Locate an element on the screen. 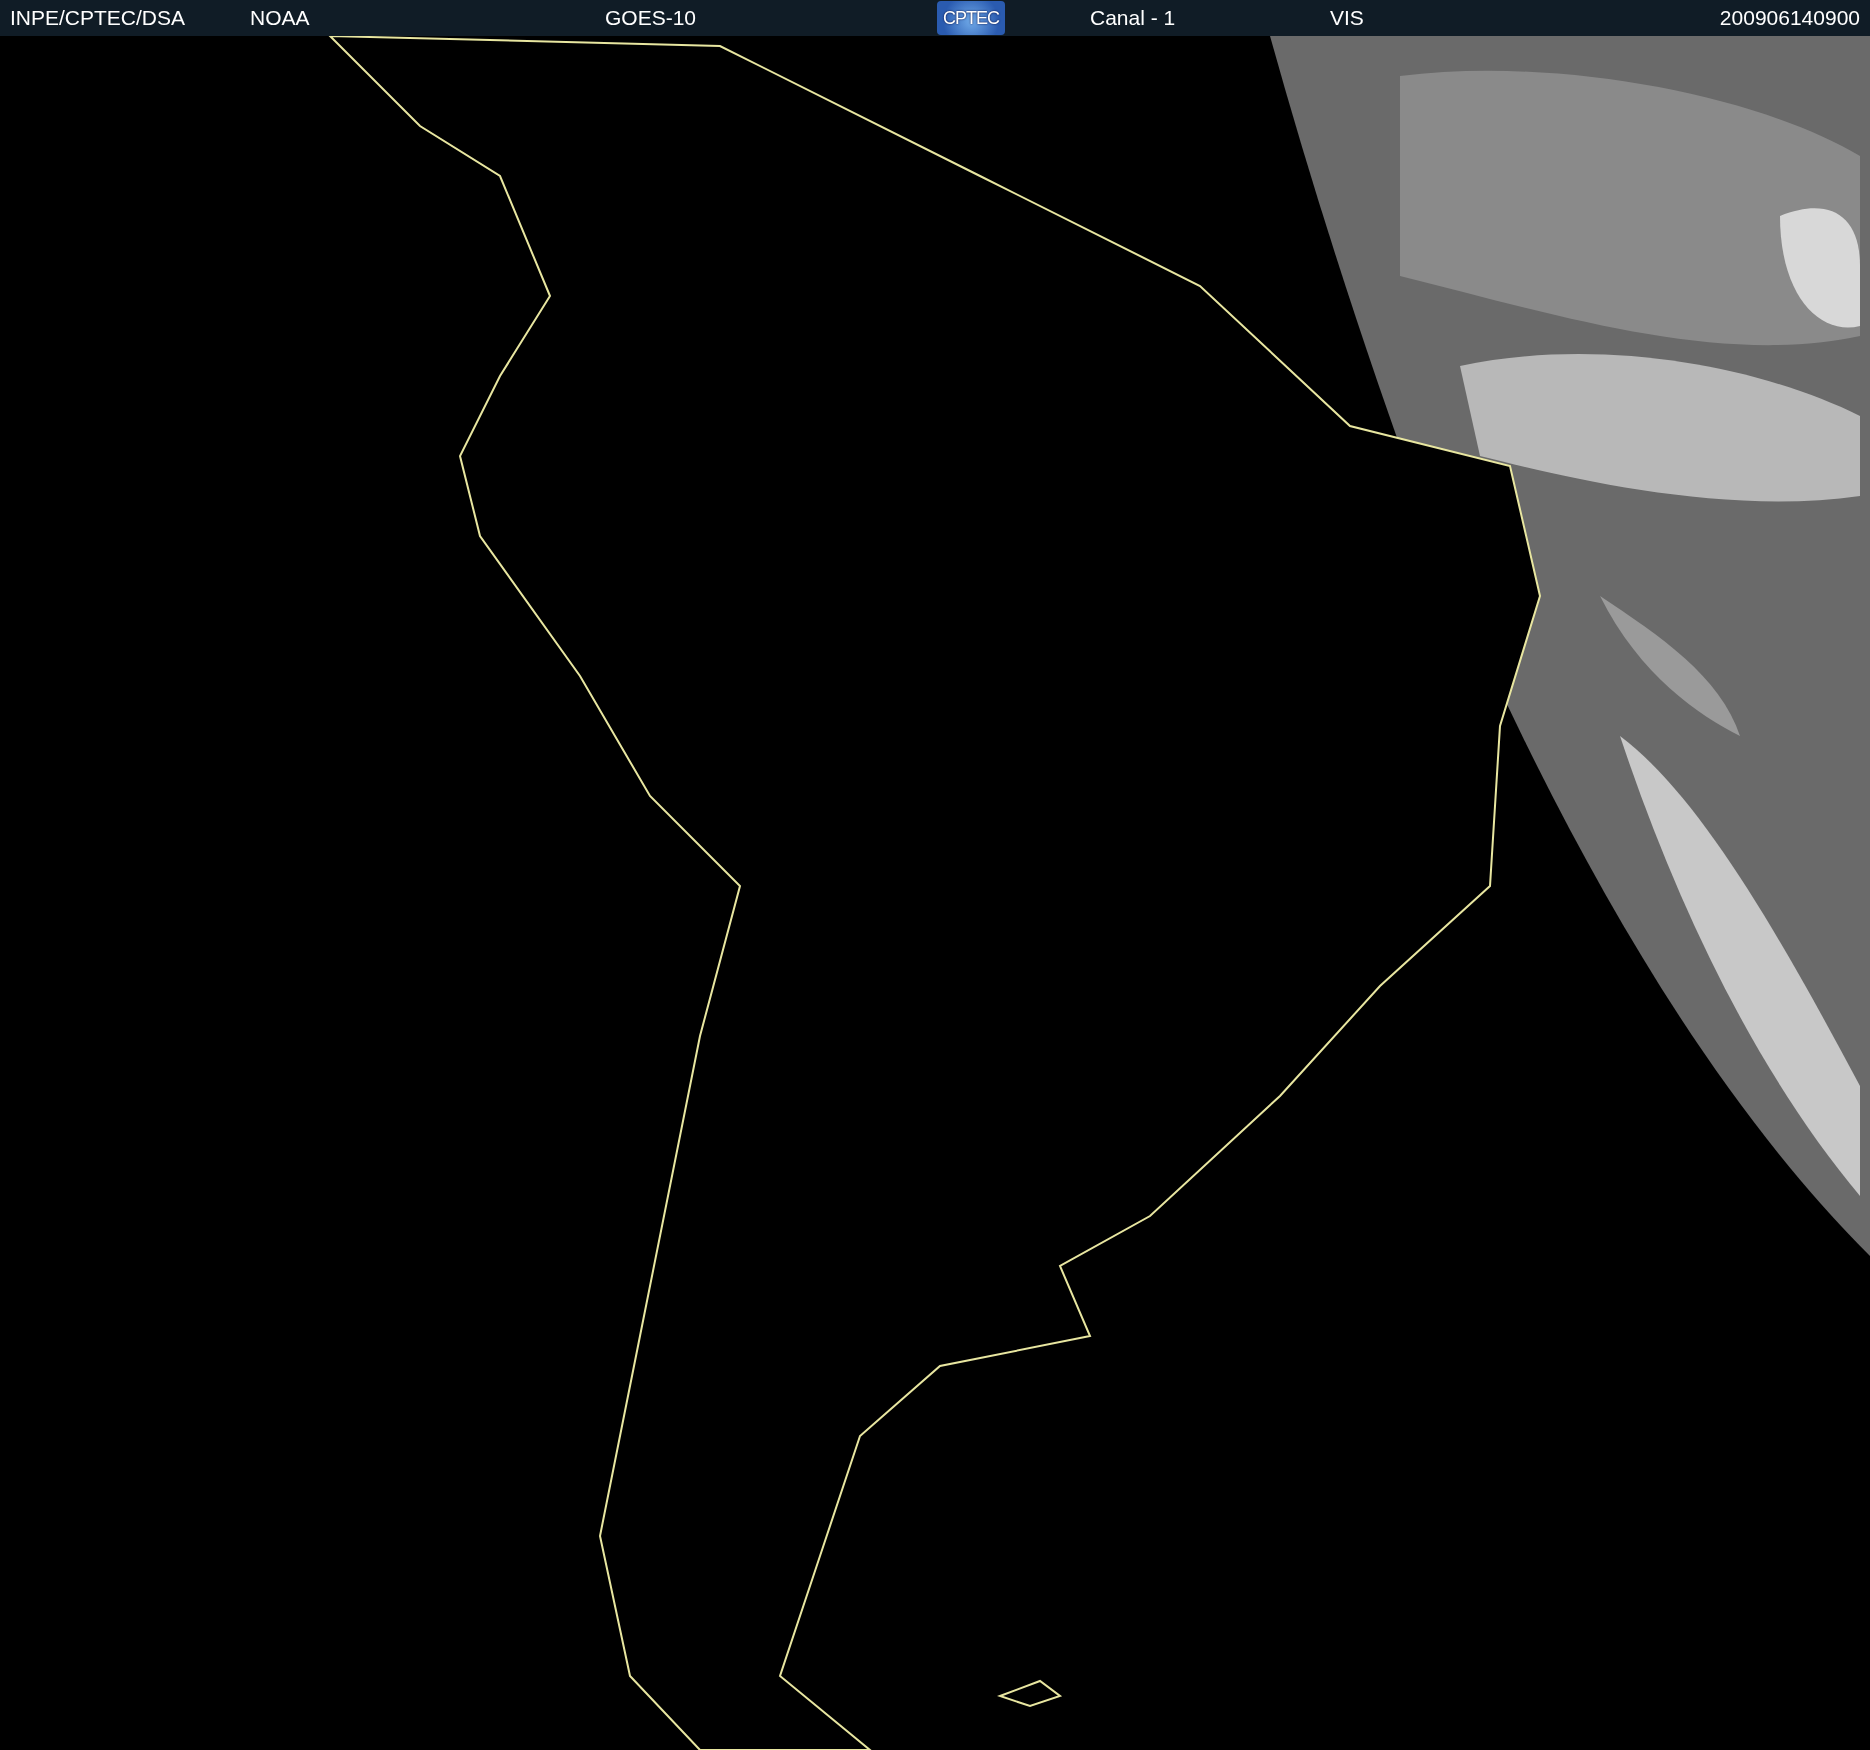  header-label: Canal - 1 is located at coordinates (1133, 18).